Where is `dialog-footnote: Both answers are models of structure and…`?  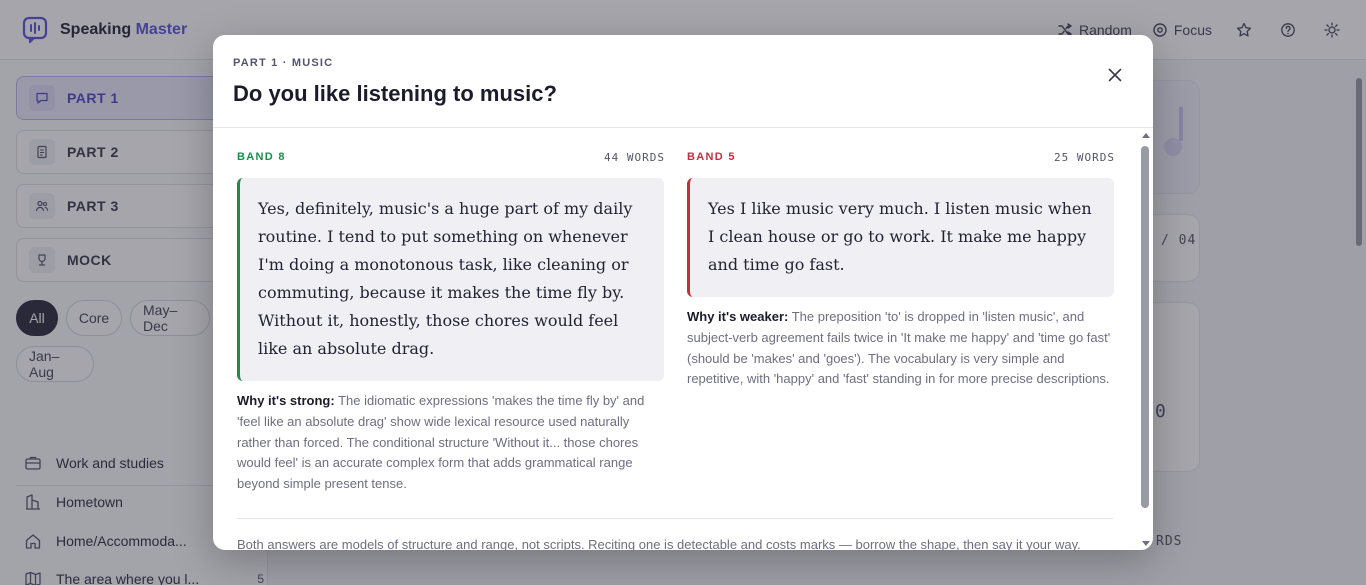 dialog-footnote: Both answers are models of structure and… is located at coordinates (659, 543).